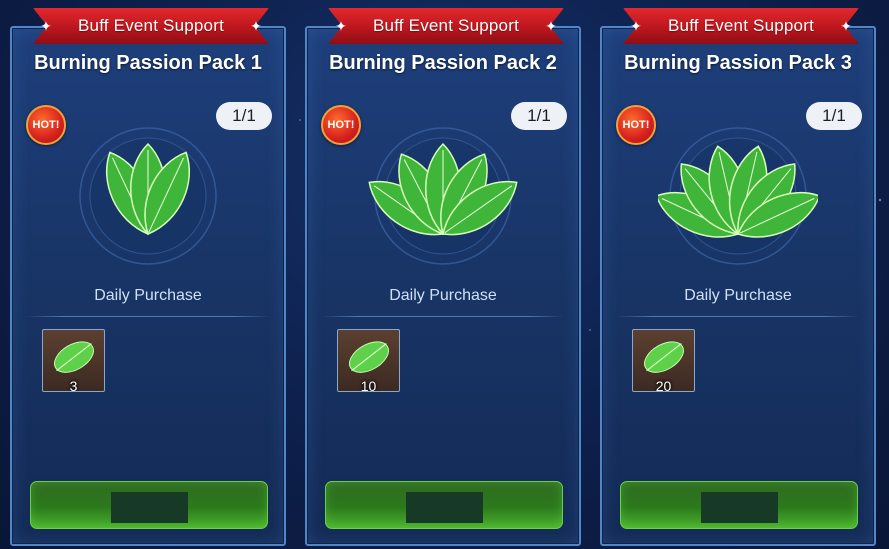 The image size is (889, 549). I want to click on reward-quantity: 3, so click(73, 385).